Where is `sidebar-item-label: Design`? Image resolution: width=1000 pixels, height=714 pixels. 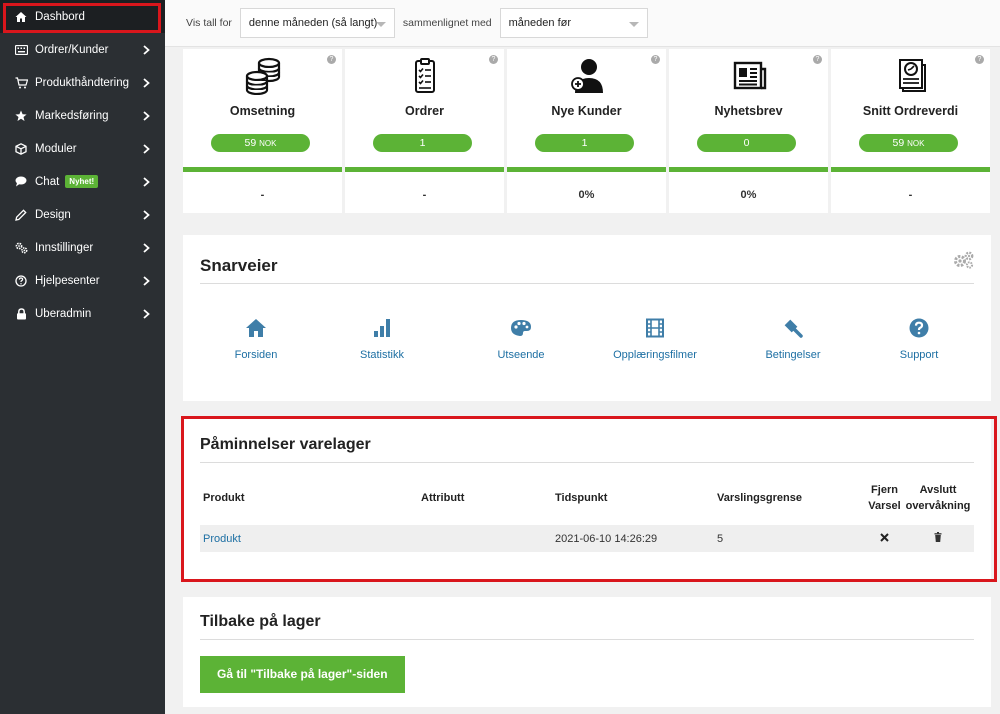 sidebar-item-label: Design is located at coordinates (53, 214).